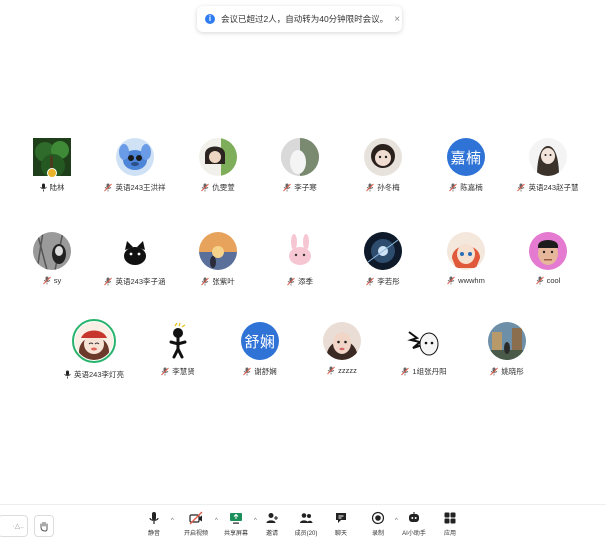 The width and height of the screenshot is (606, 543). What do you see at coordinates (153, 534) in the screenshot?
I see `toolbar-label: 静音` at bounding box center [153, 534].